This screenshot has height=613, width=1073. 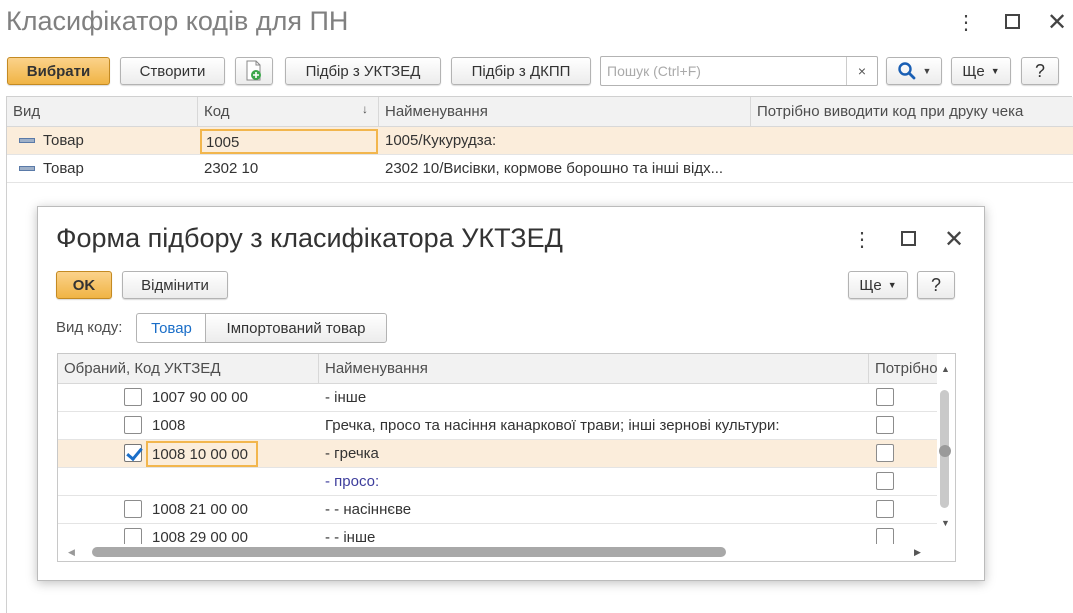 What do you see at coordinates (409, 552) in the screenshot?
I see `horizontal-scroll-thumb` at bounding box center [409, 552].